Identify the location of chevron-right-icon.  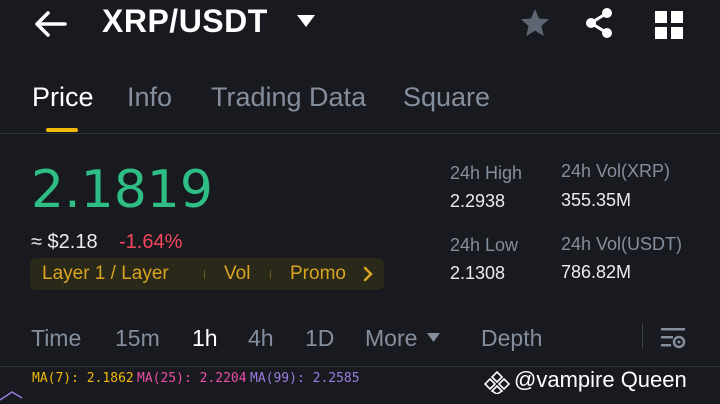
(368, 274).